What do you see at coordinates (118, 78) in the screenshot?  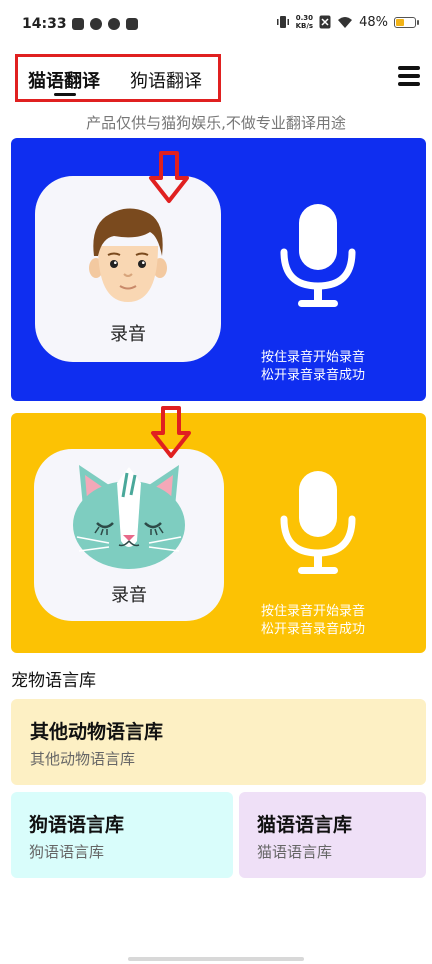 I see `translation-tabs: 猫语翻译 狗语翻译` at bounding box center [118, 78].